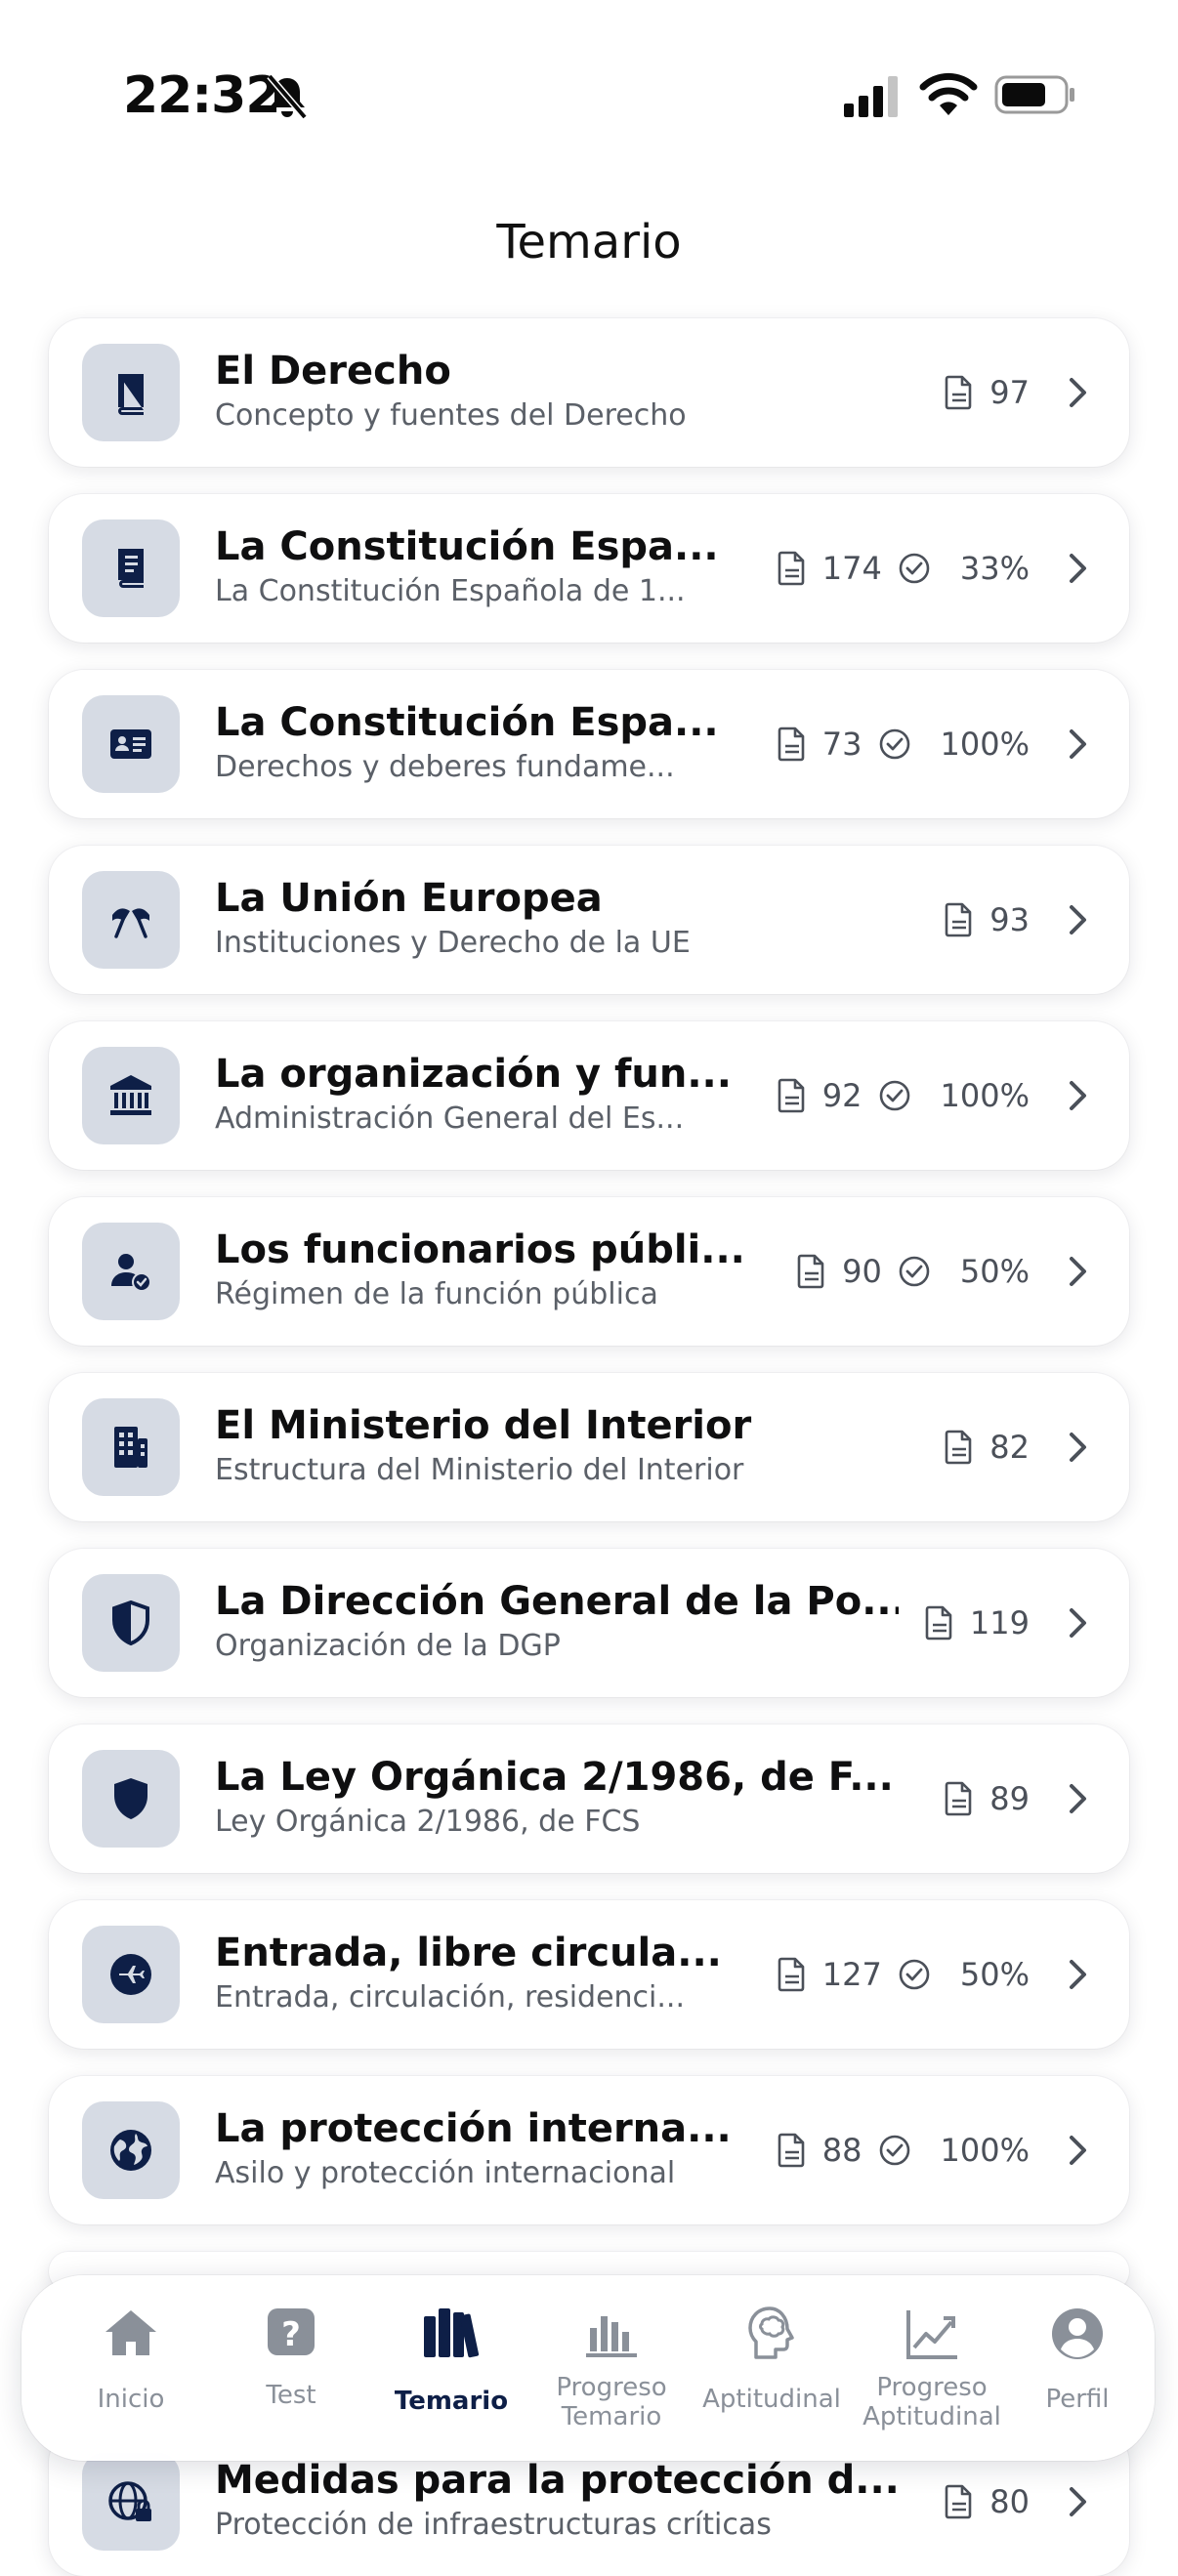  I want to click on question-count: 80, so click(1009, 2501).